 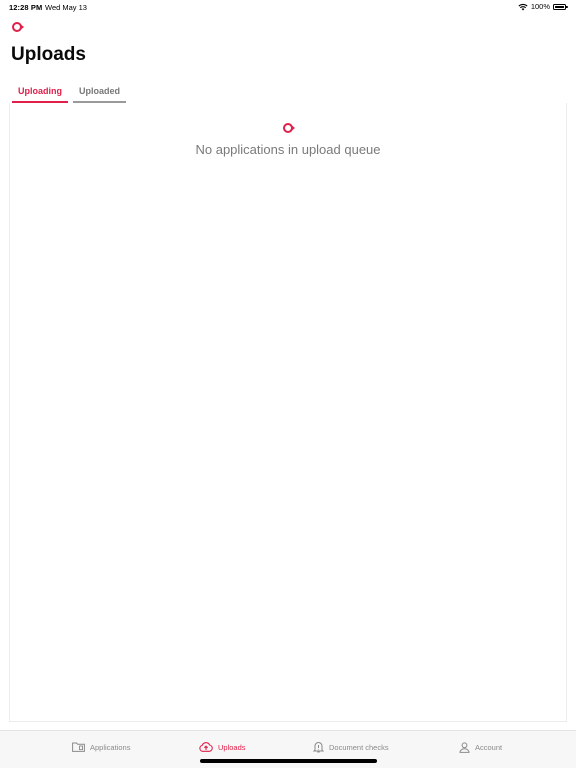 What do you see at coordinates (288, 761) in the screenshot?
I see `home-indicator` at bounding box center [288, 761].